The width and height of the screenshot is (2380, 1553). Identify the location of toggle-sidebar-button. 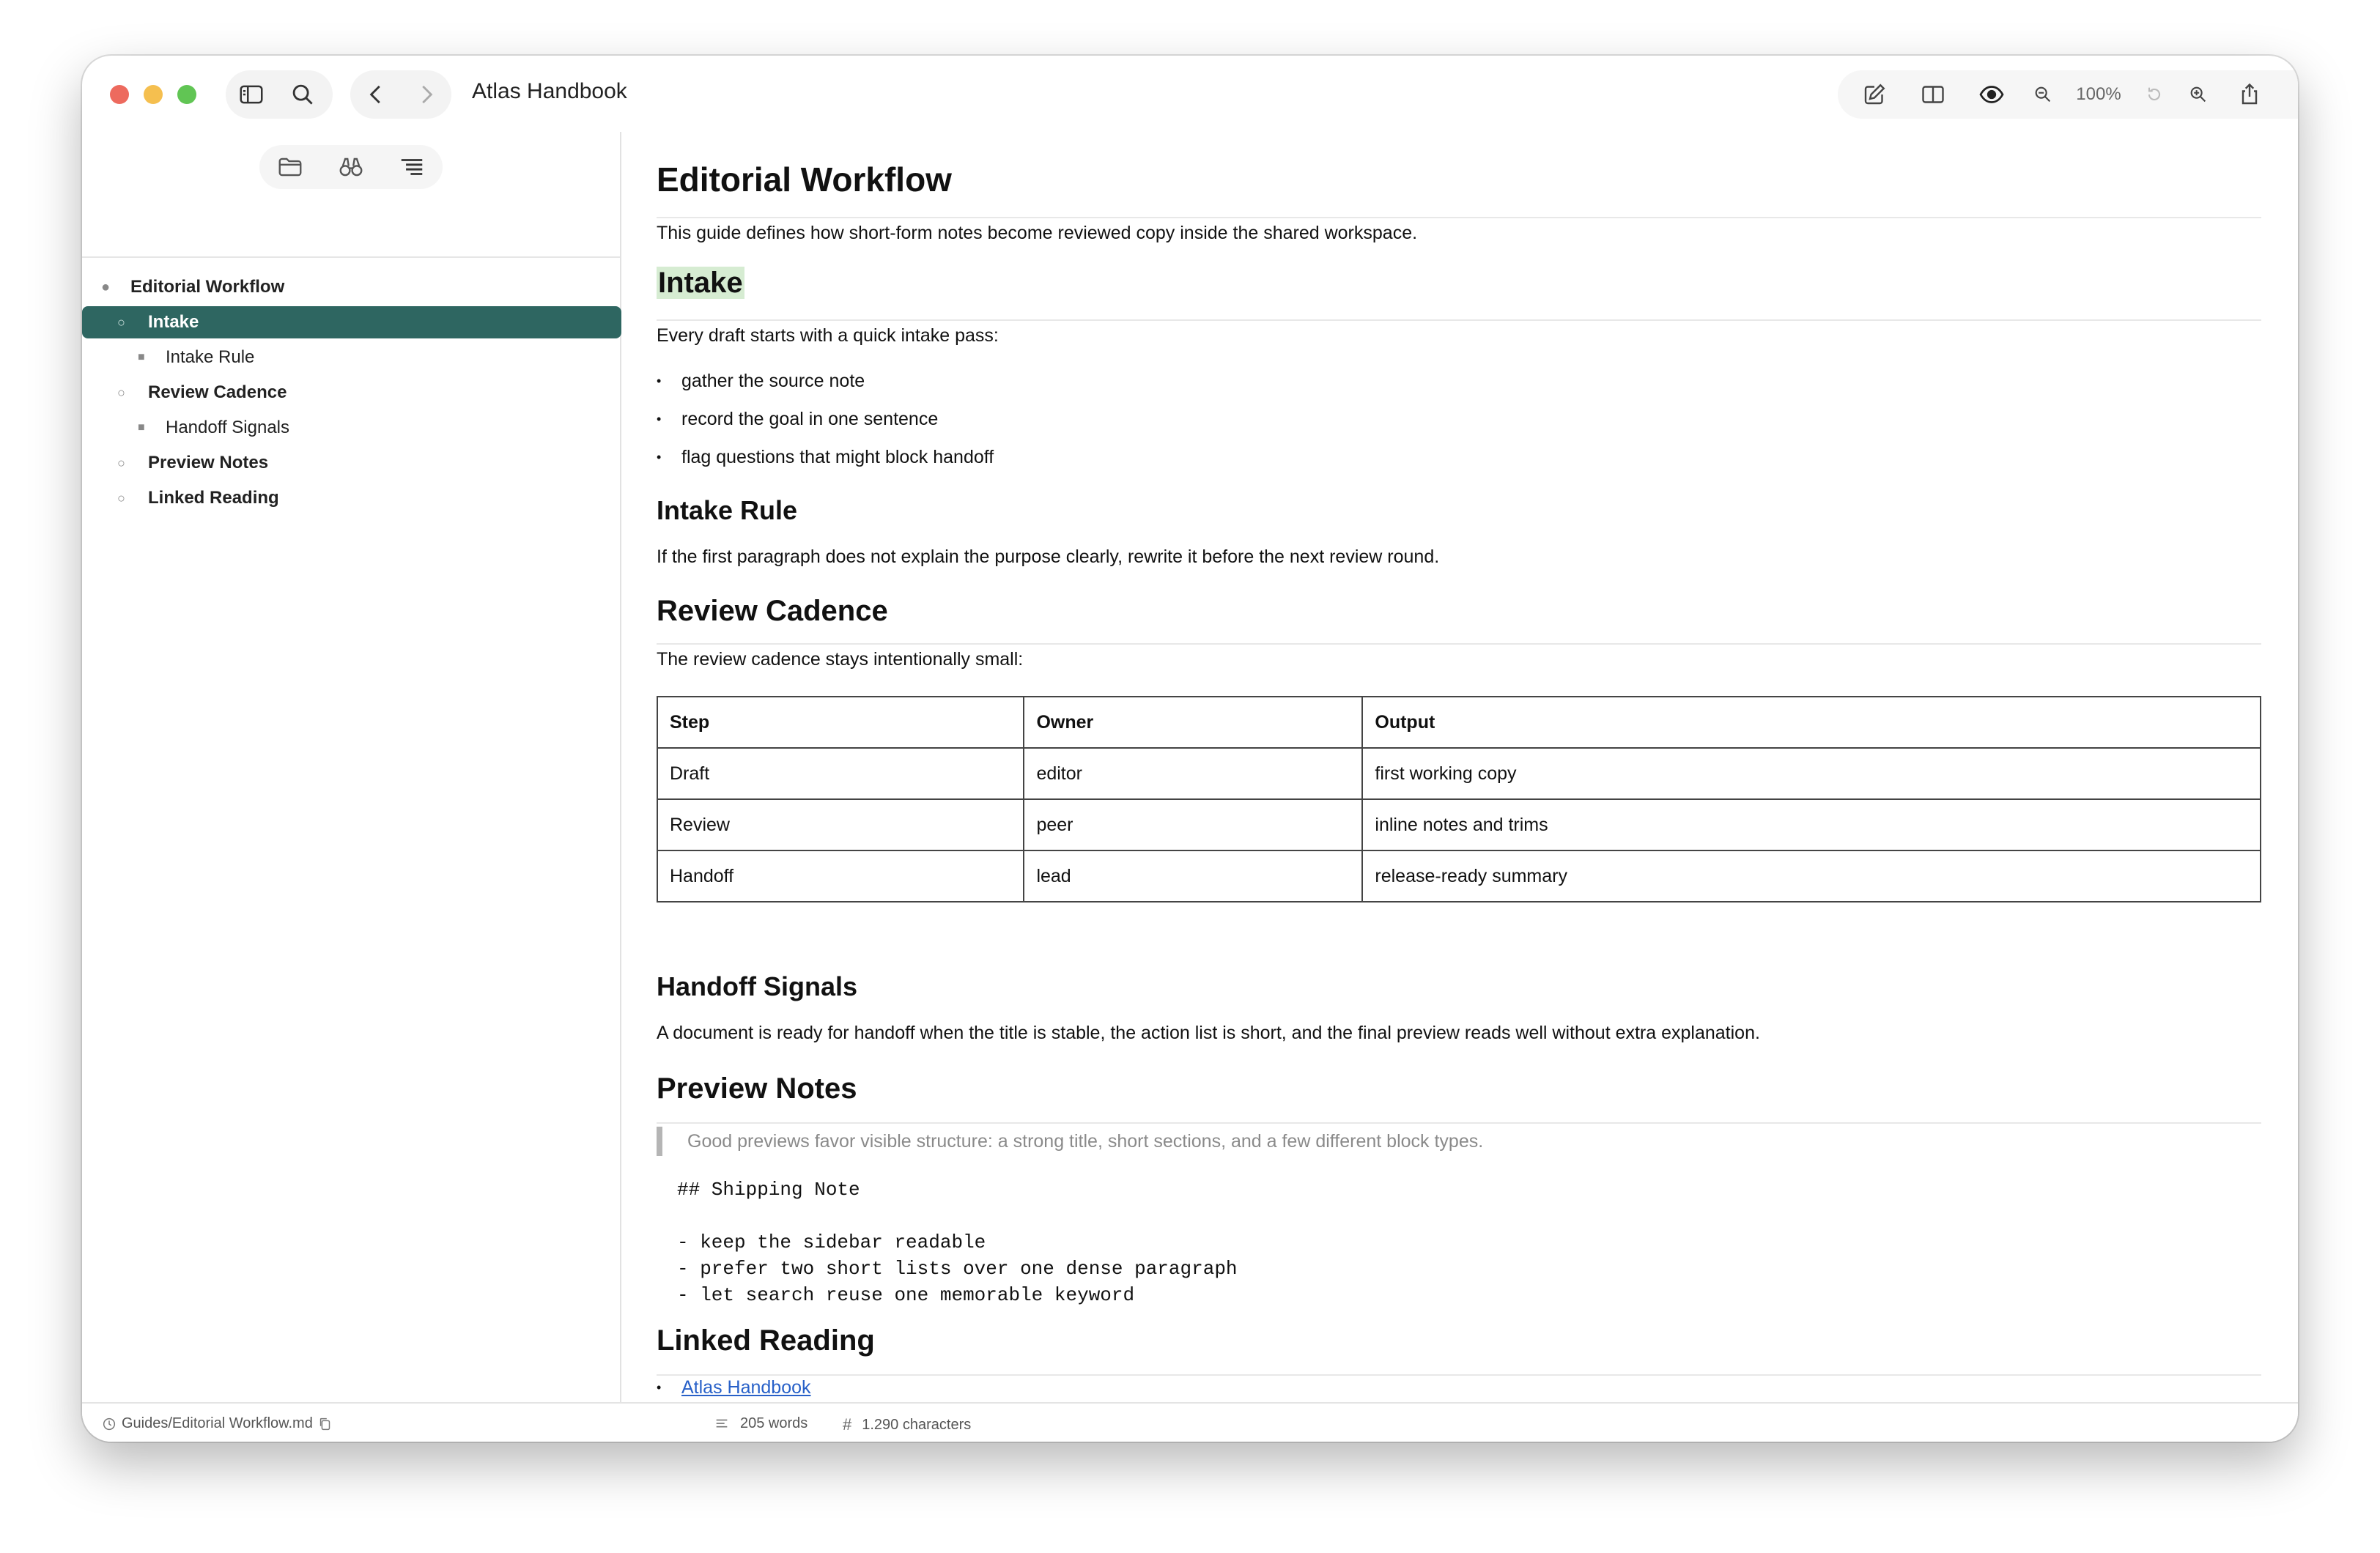
(251, 94).